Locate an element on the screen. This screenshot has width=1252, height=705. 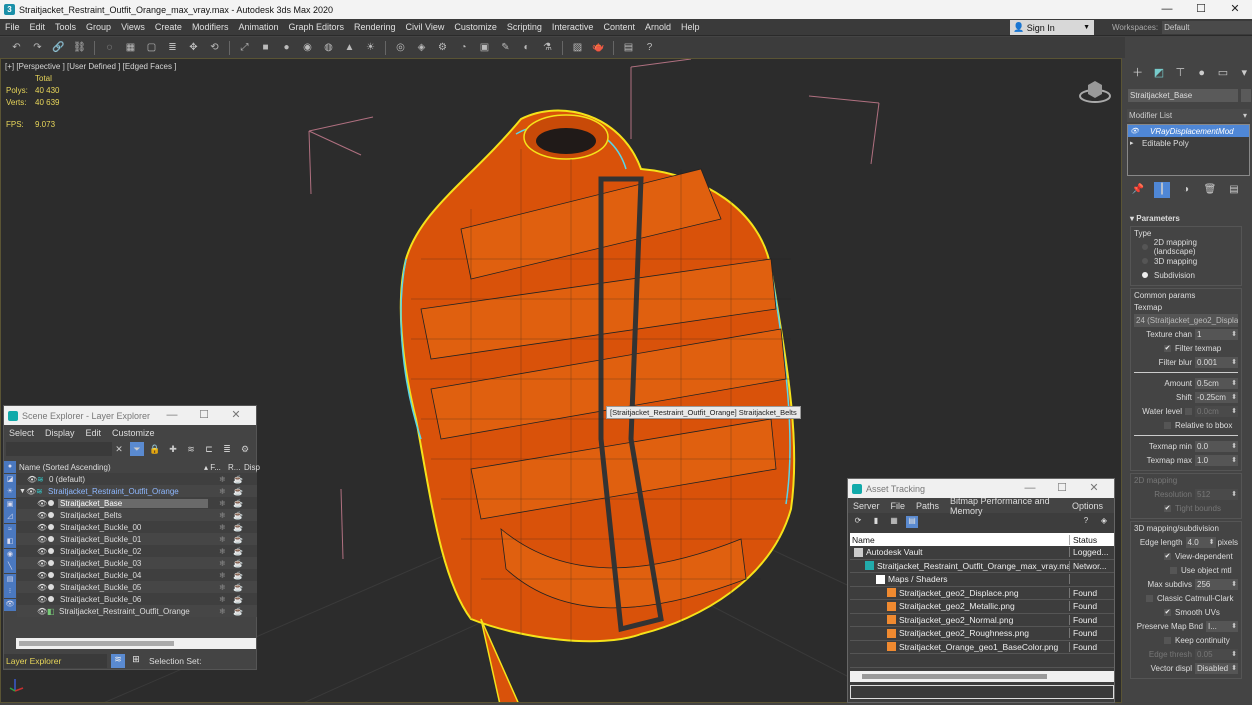
amount-spinner: Amount 0.5cm is located at coordinates (1186, 383).